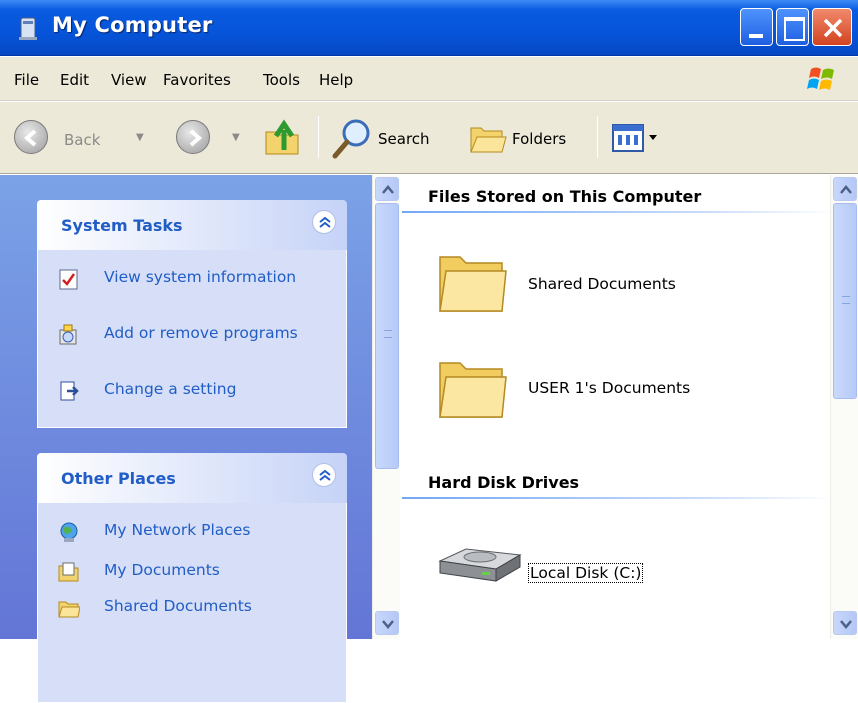 This screenshot has width=858, height=703. I want to click on forward-arrow-icon, so click(193, 137).